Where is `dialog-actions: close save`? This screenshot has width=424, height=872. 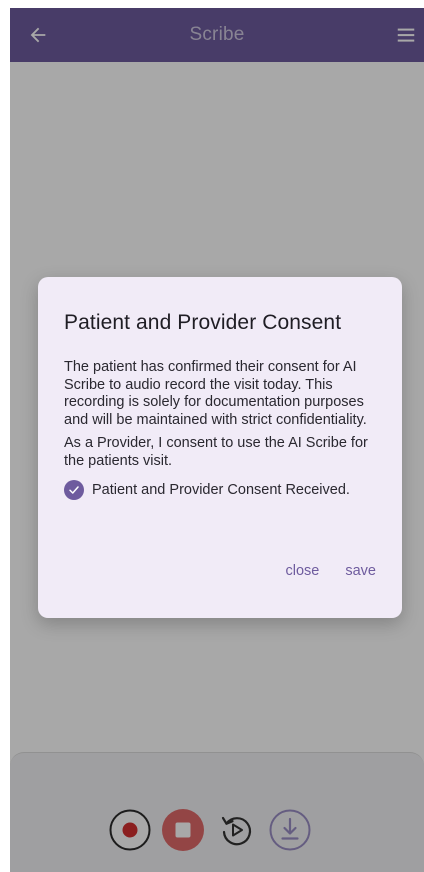 dialog-actions: close save is located at coordinates (331, 571).